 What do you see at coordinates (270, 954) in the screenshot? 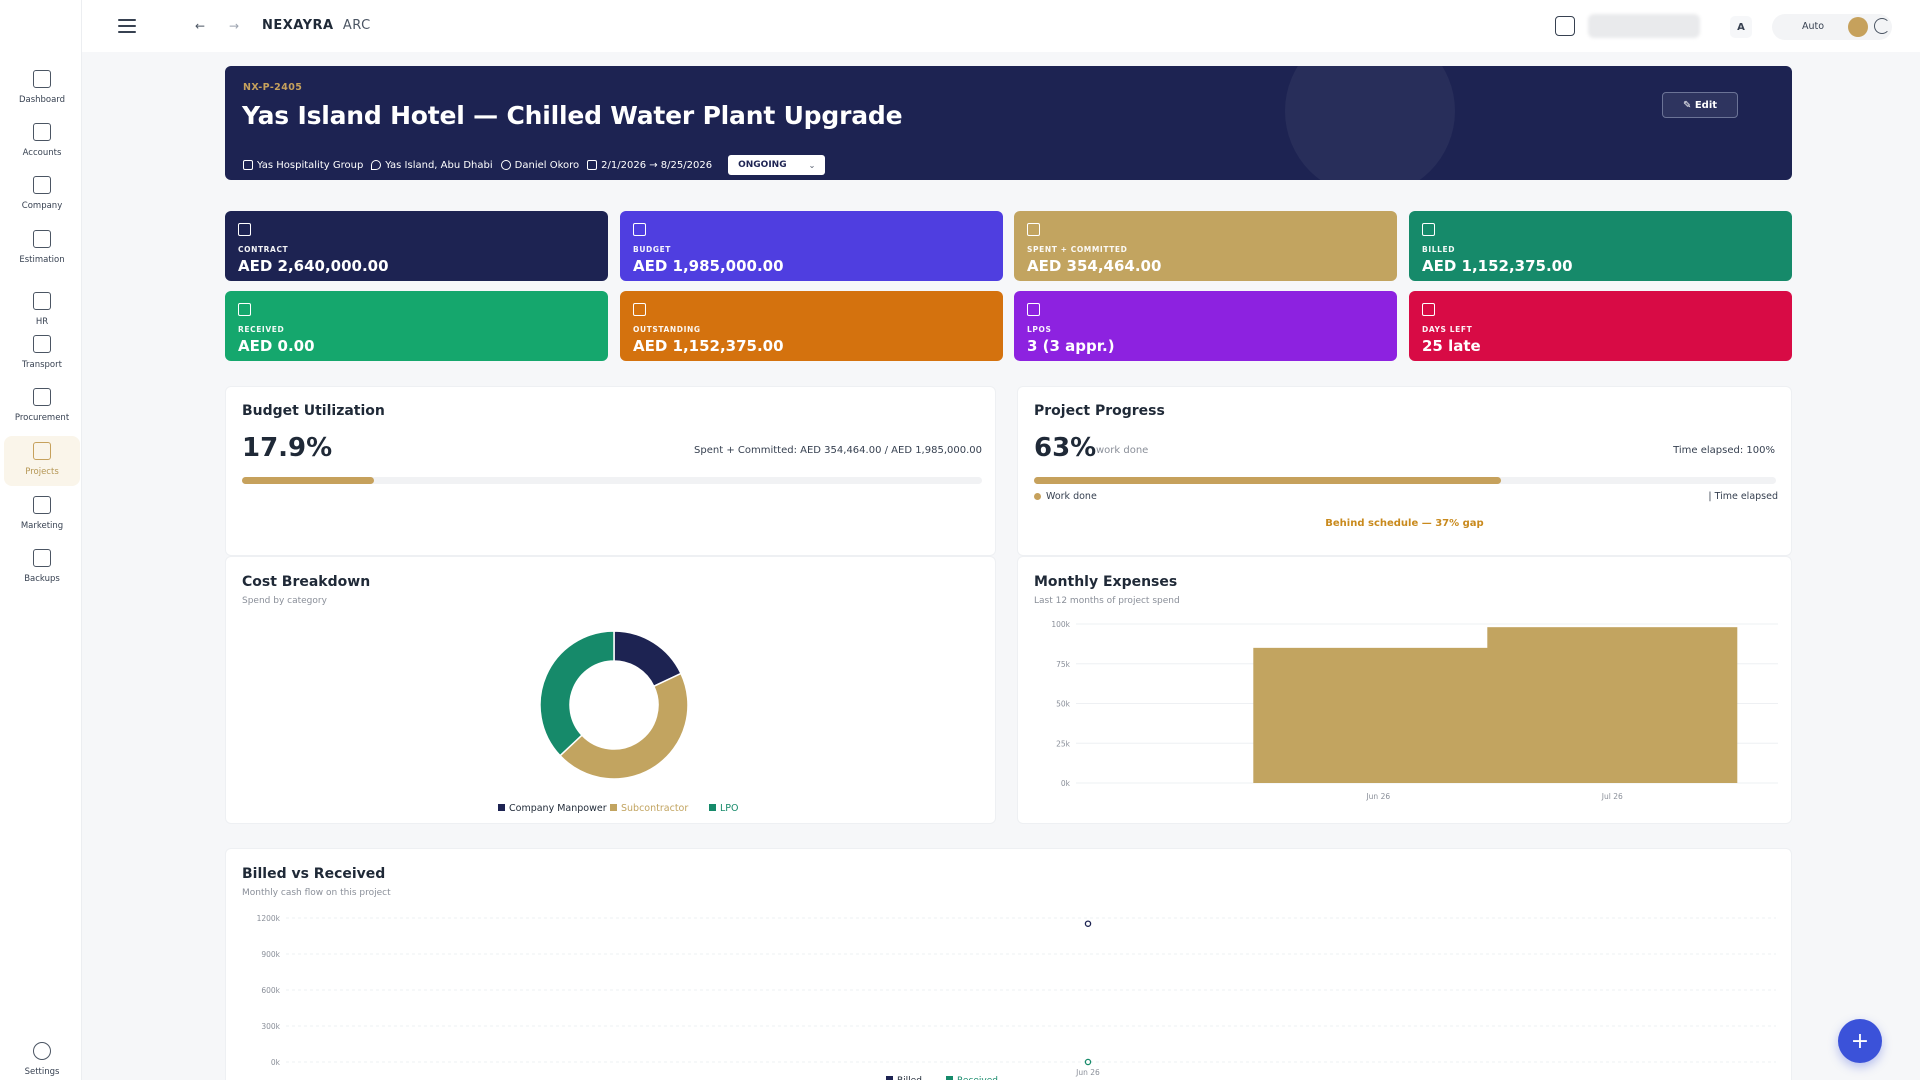
I see `y-tick-label: 900k` at bounding box center [270, 954].